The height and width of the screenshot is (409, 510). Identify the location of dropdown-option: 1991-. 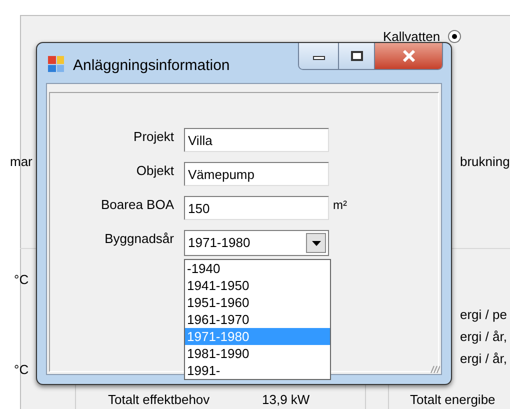
(257, 370).